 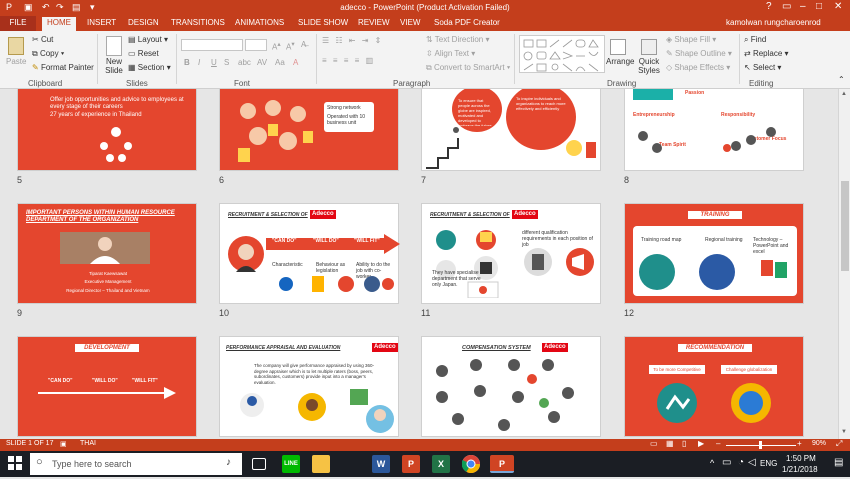 I want to click on zoom-in-icon: +, so click(x=799, y=443).